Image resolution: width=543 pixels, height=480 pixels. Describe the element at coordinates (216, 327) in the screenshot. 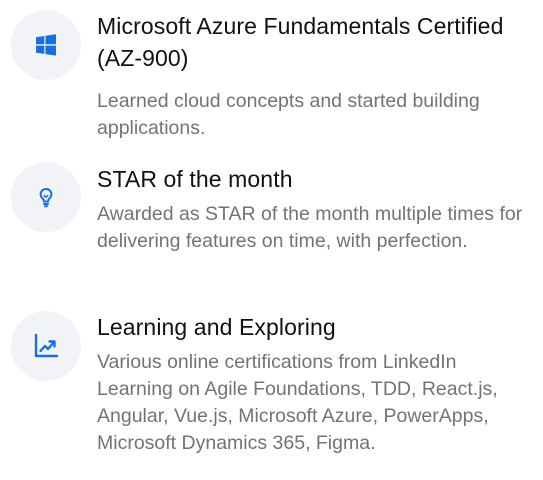

I see `achievement-title: Learning and Exploring` at that location.